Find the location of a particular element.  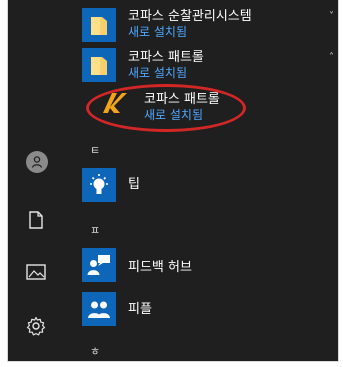

feedback-hub-icon is located at coordinates (98, 265).